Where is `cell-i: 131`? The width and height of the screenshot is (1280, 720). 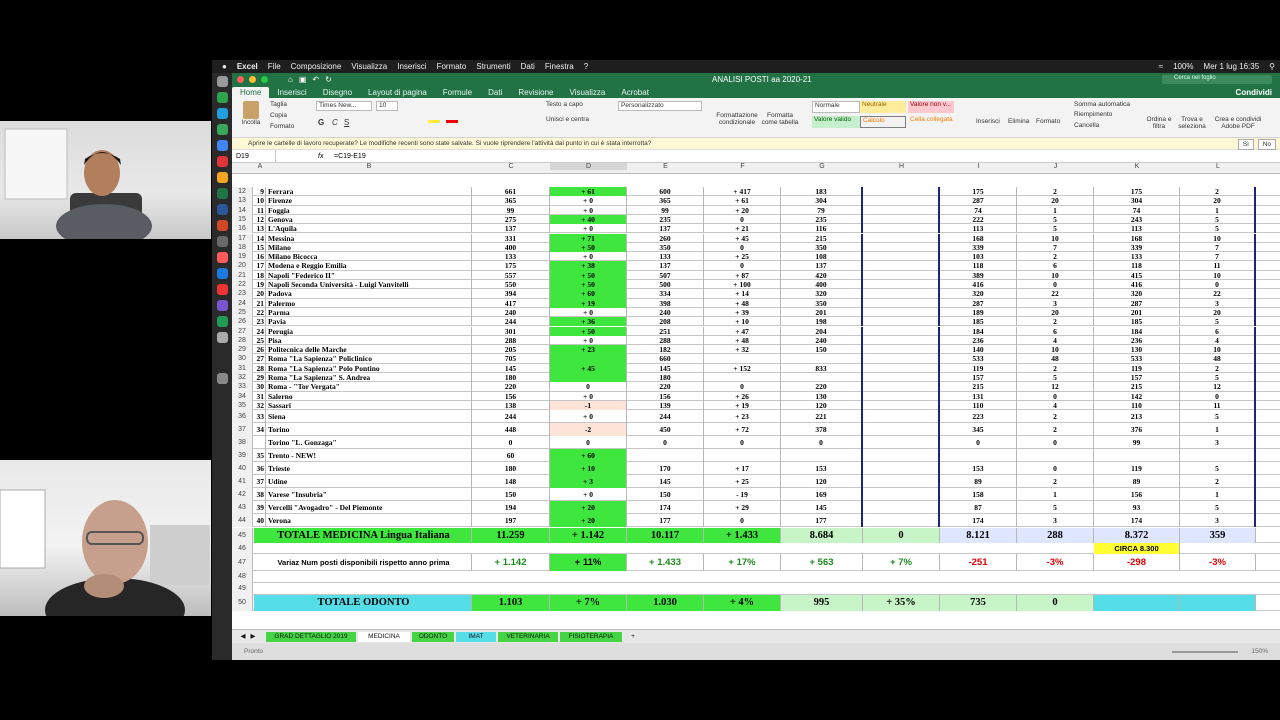
cell-i: 131 is located at coordinates (978, 396).